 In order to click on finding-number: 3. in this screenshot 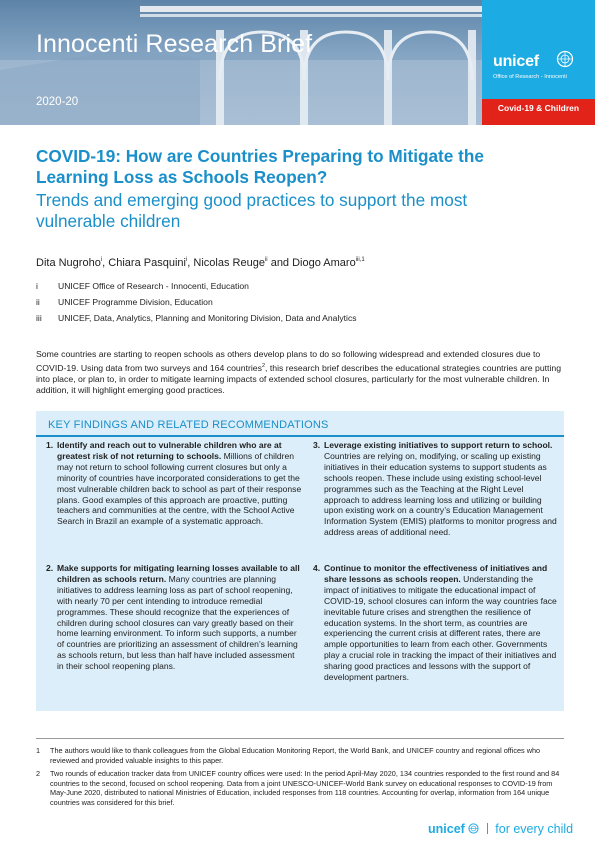, I will do `click(317, 445)`.